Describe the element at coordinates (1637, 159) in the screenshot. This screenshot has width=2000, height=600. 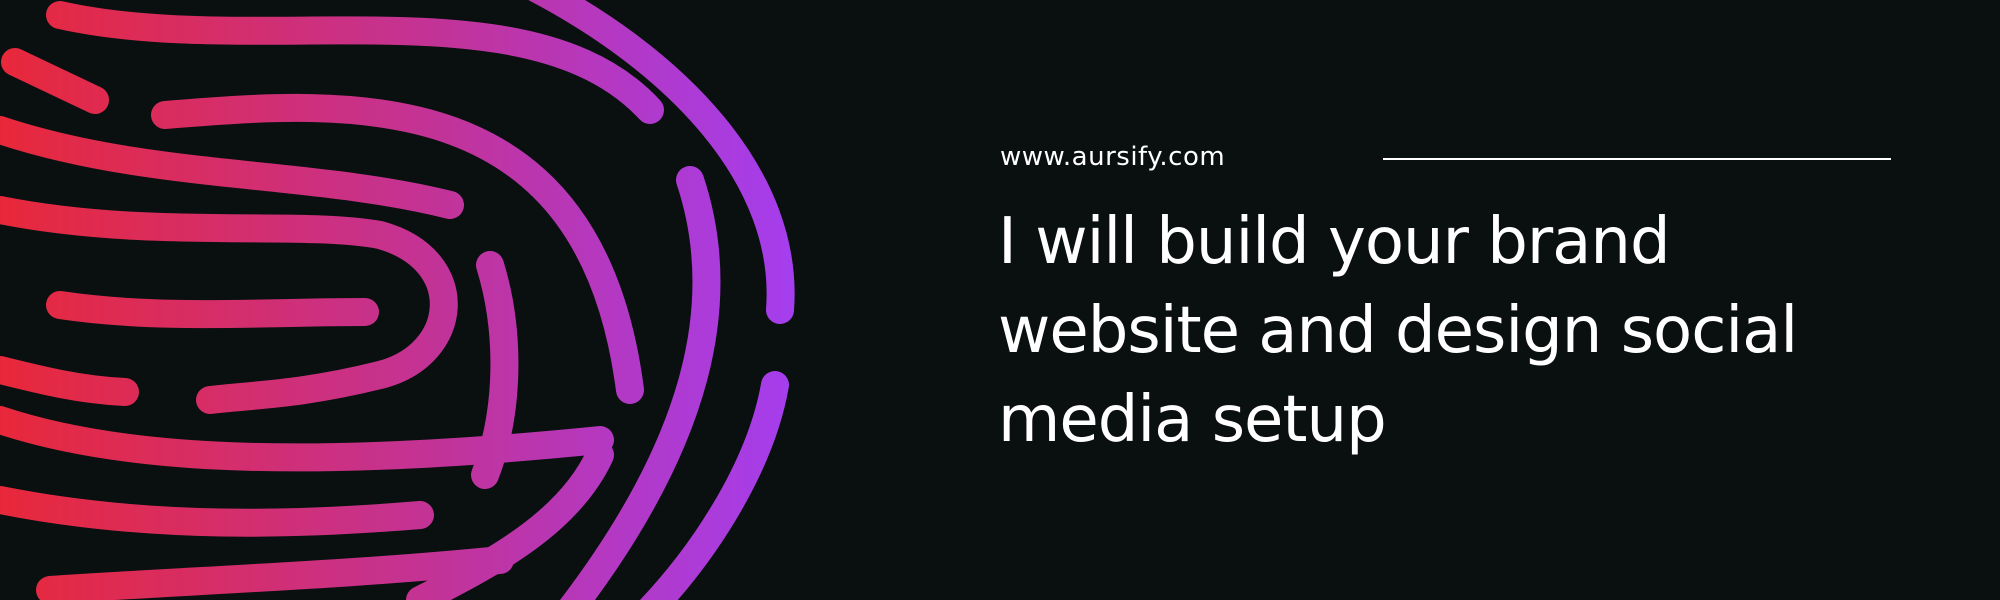
I see `divider-line` at that location.